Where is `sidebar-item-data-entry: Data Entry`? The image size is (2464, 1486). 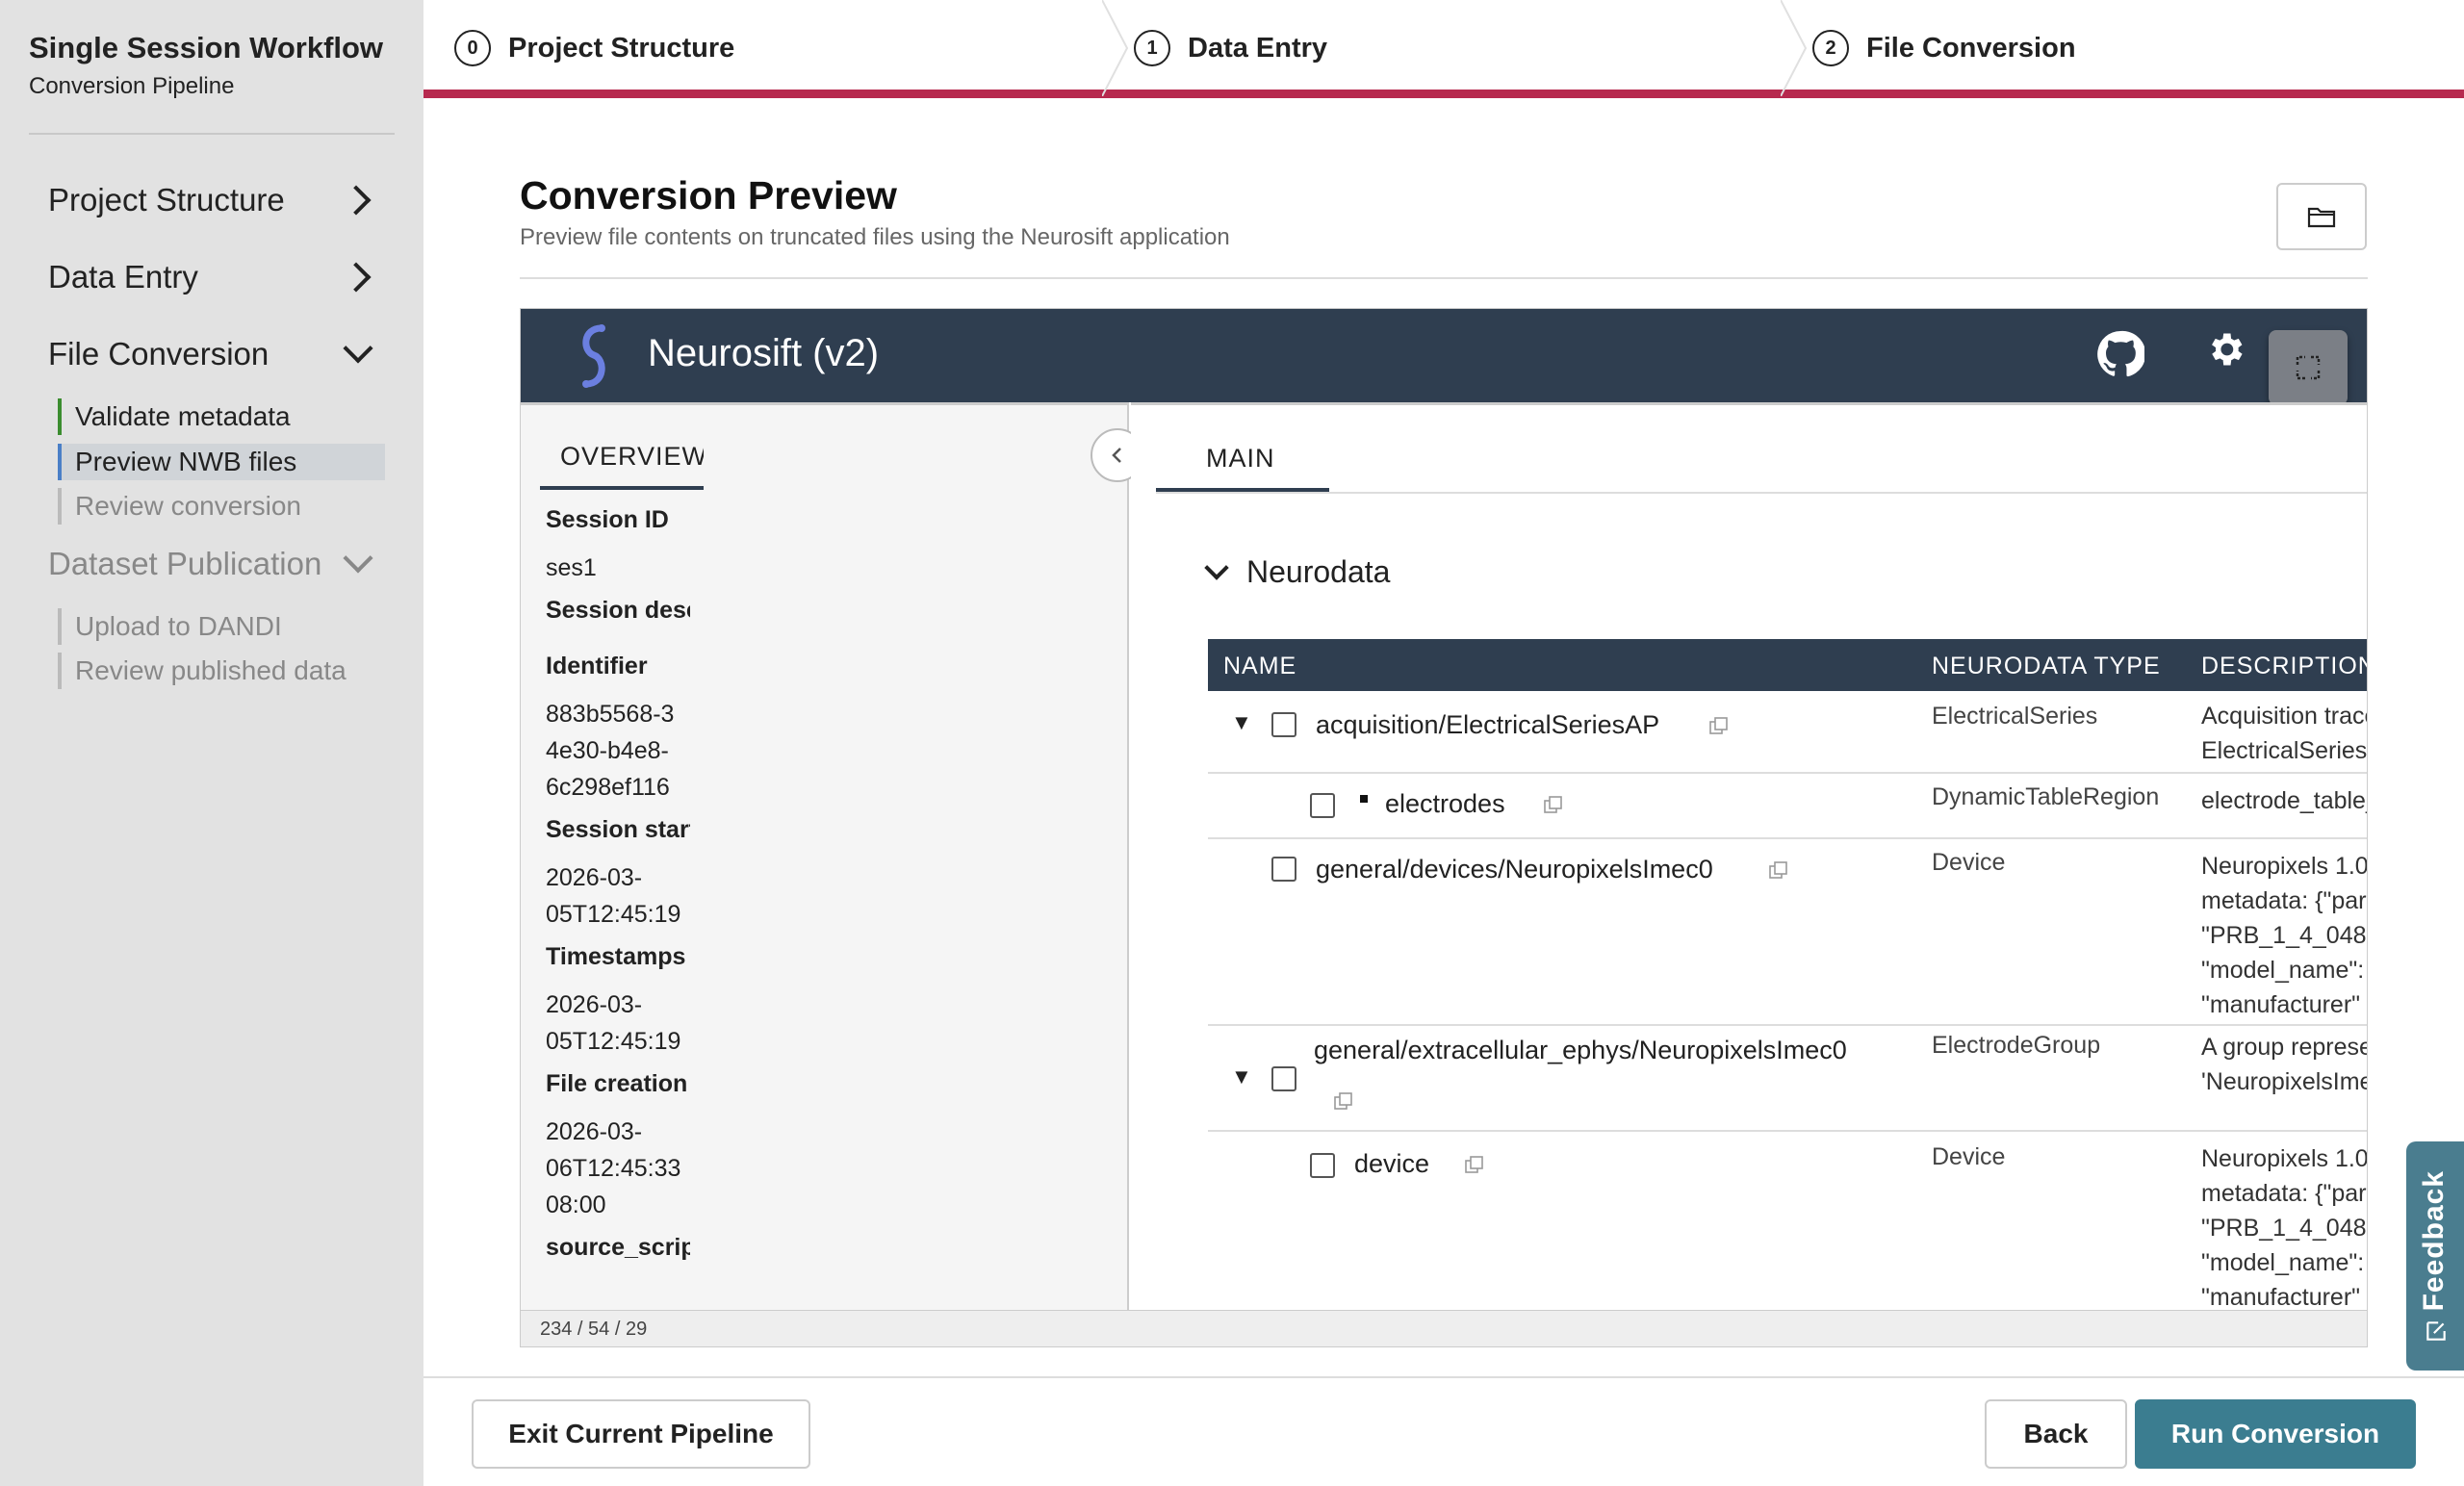 sidebar-item-data-entry: Data Entry is located at coordinates (214, 277).